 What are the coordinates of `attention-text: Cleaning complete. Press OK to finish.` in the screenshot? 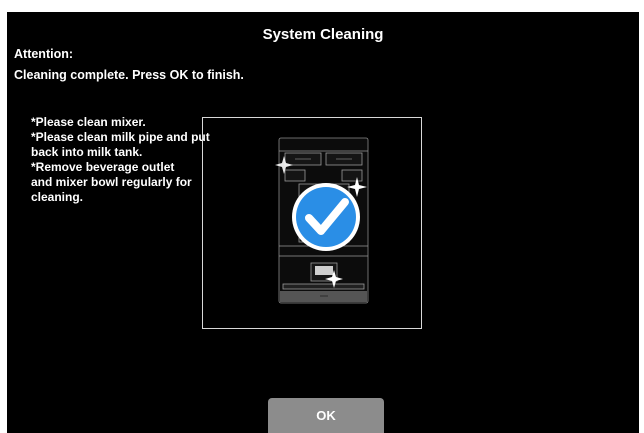 It's located at (129, 75).